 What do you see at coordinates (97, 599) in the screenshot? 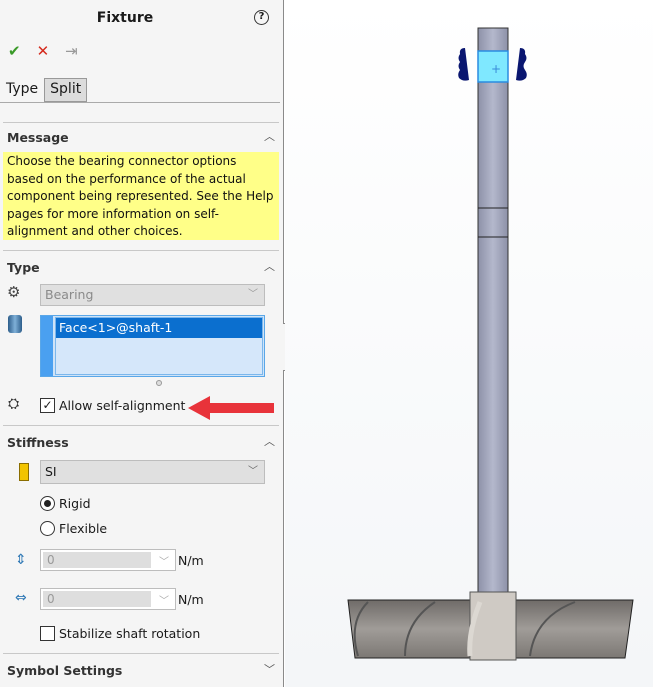
I see `axial-stiffness-value: 0` at bounding box center [97, 599].